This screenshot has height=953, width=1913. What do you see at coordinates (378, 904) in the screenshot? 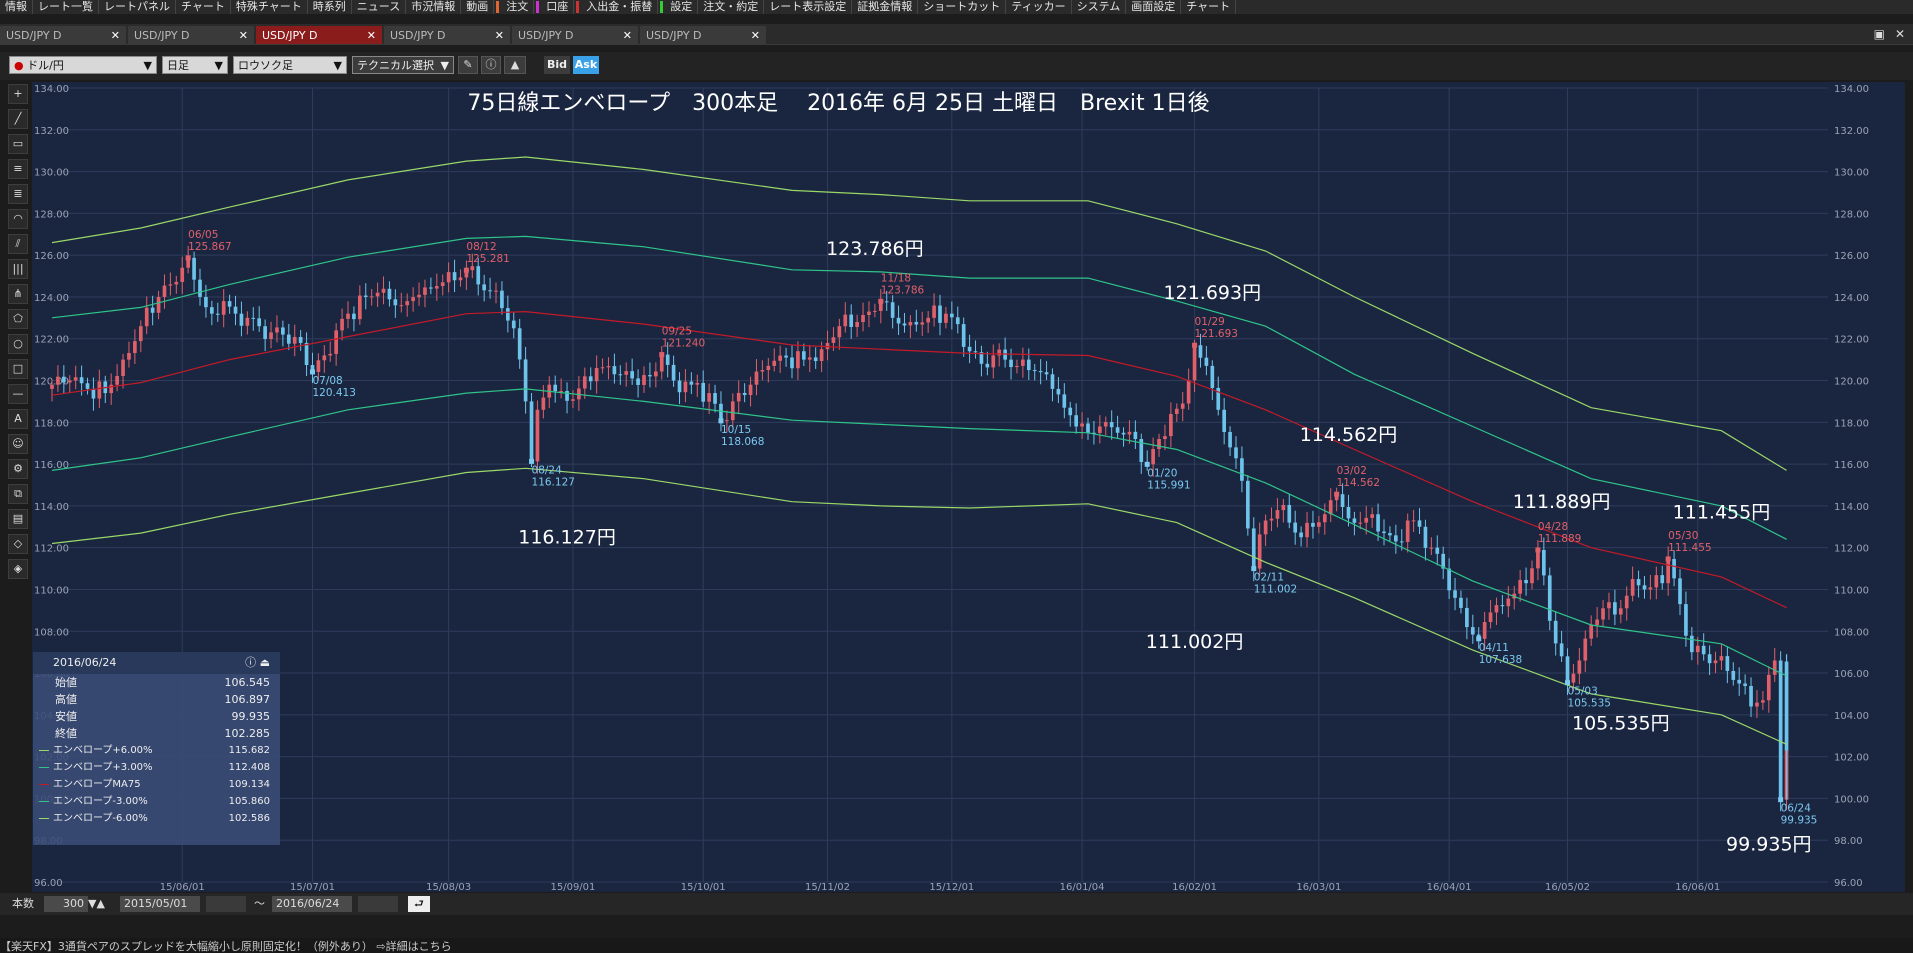
I see `to-time-input` at bounding box center [378, 904].